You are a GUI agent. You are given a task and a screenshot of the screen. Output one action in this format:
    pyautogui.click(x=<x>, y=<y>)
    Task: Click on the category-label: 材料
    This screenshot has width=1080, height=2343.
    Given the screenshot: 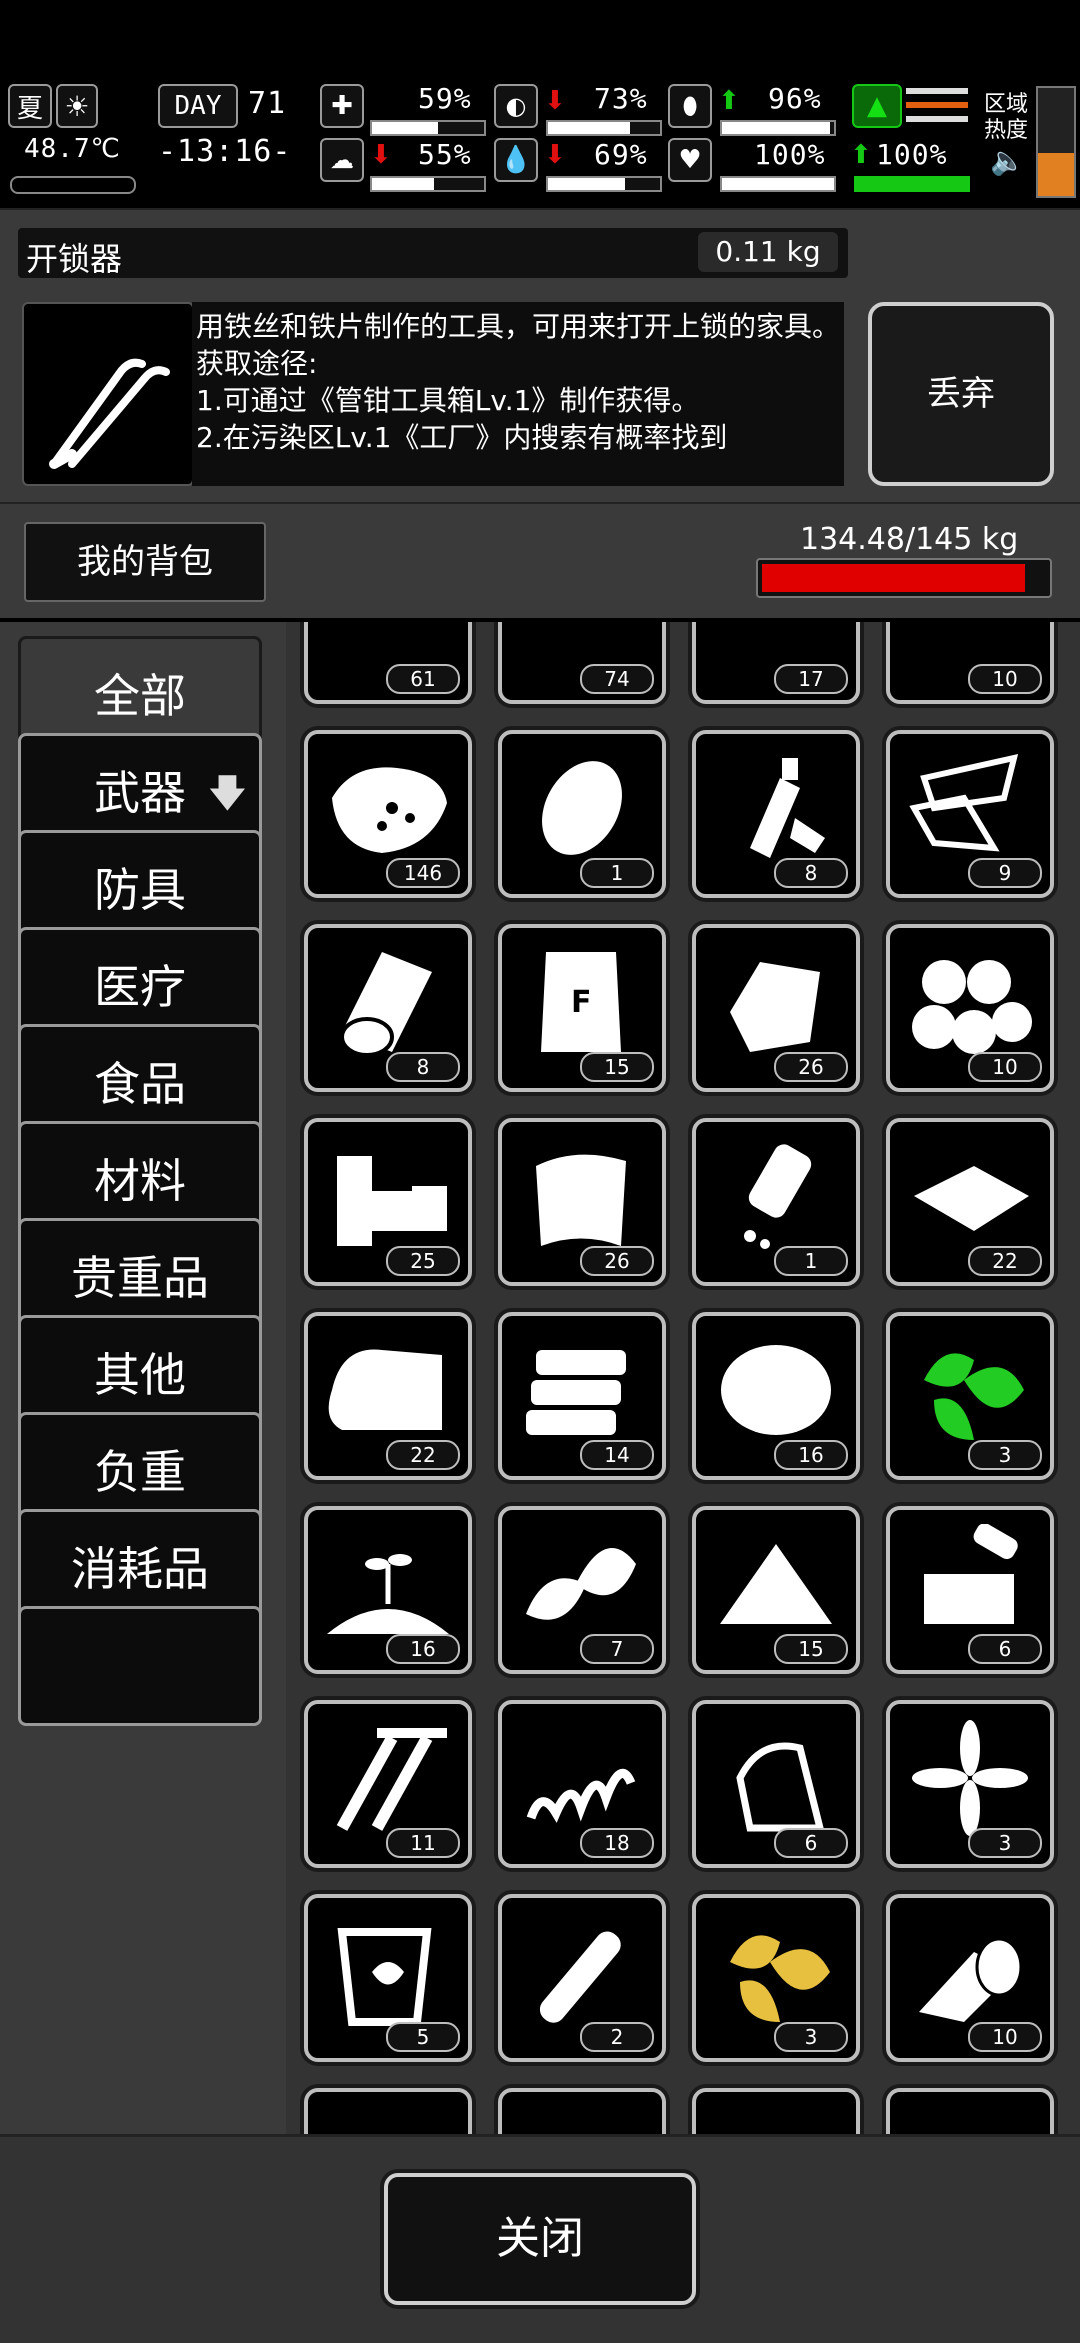 What is the action you would take?
    pyautogui.click(x=140, y=1181)
    